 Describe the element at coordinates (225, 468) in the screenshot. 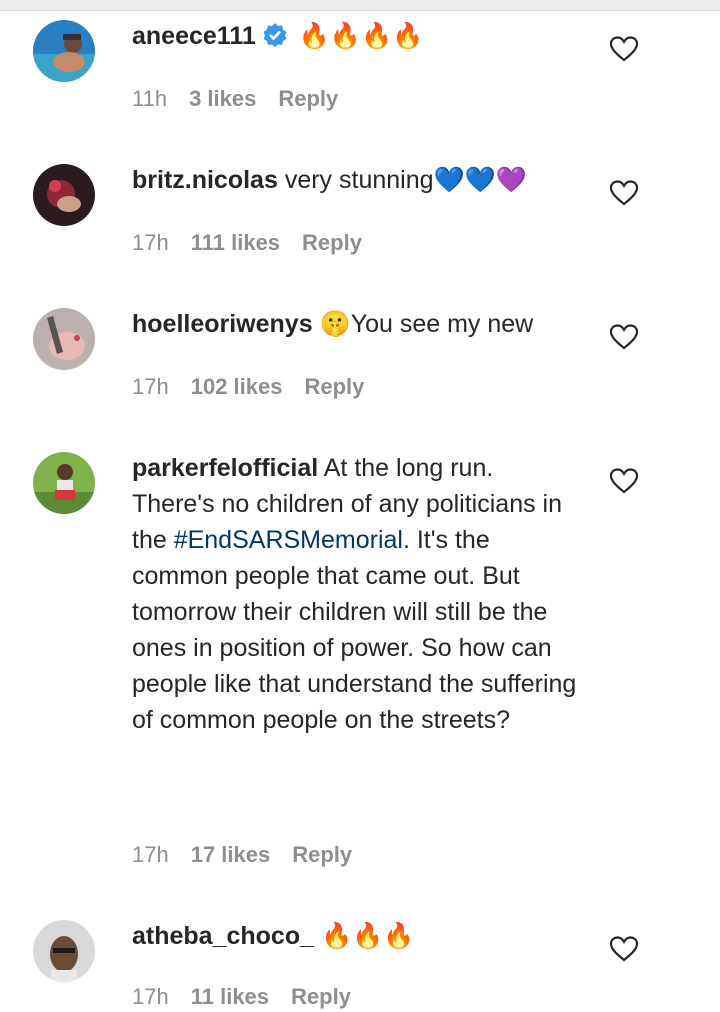

I see `comment-username: parkerfelofficial` at that location.